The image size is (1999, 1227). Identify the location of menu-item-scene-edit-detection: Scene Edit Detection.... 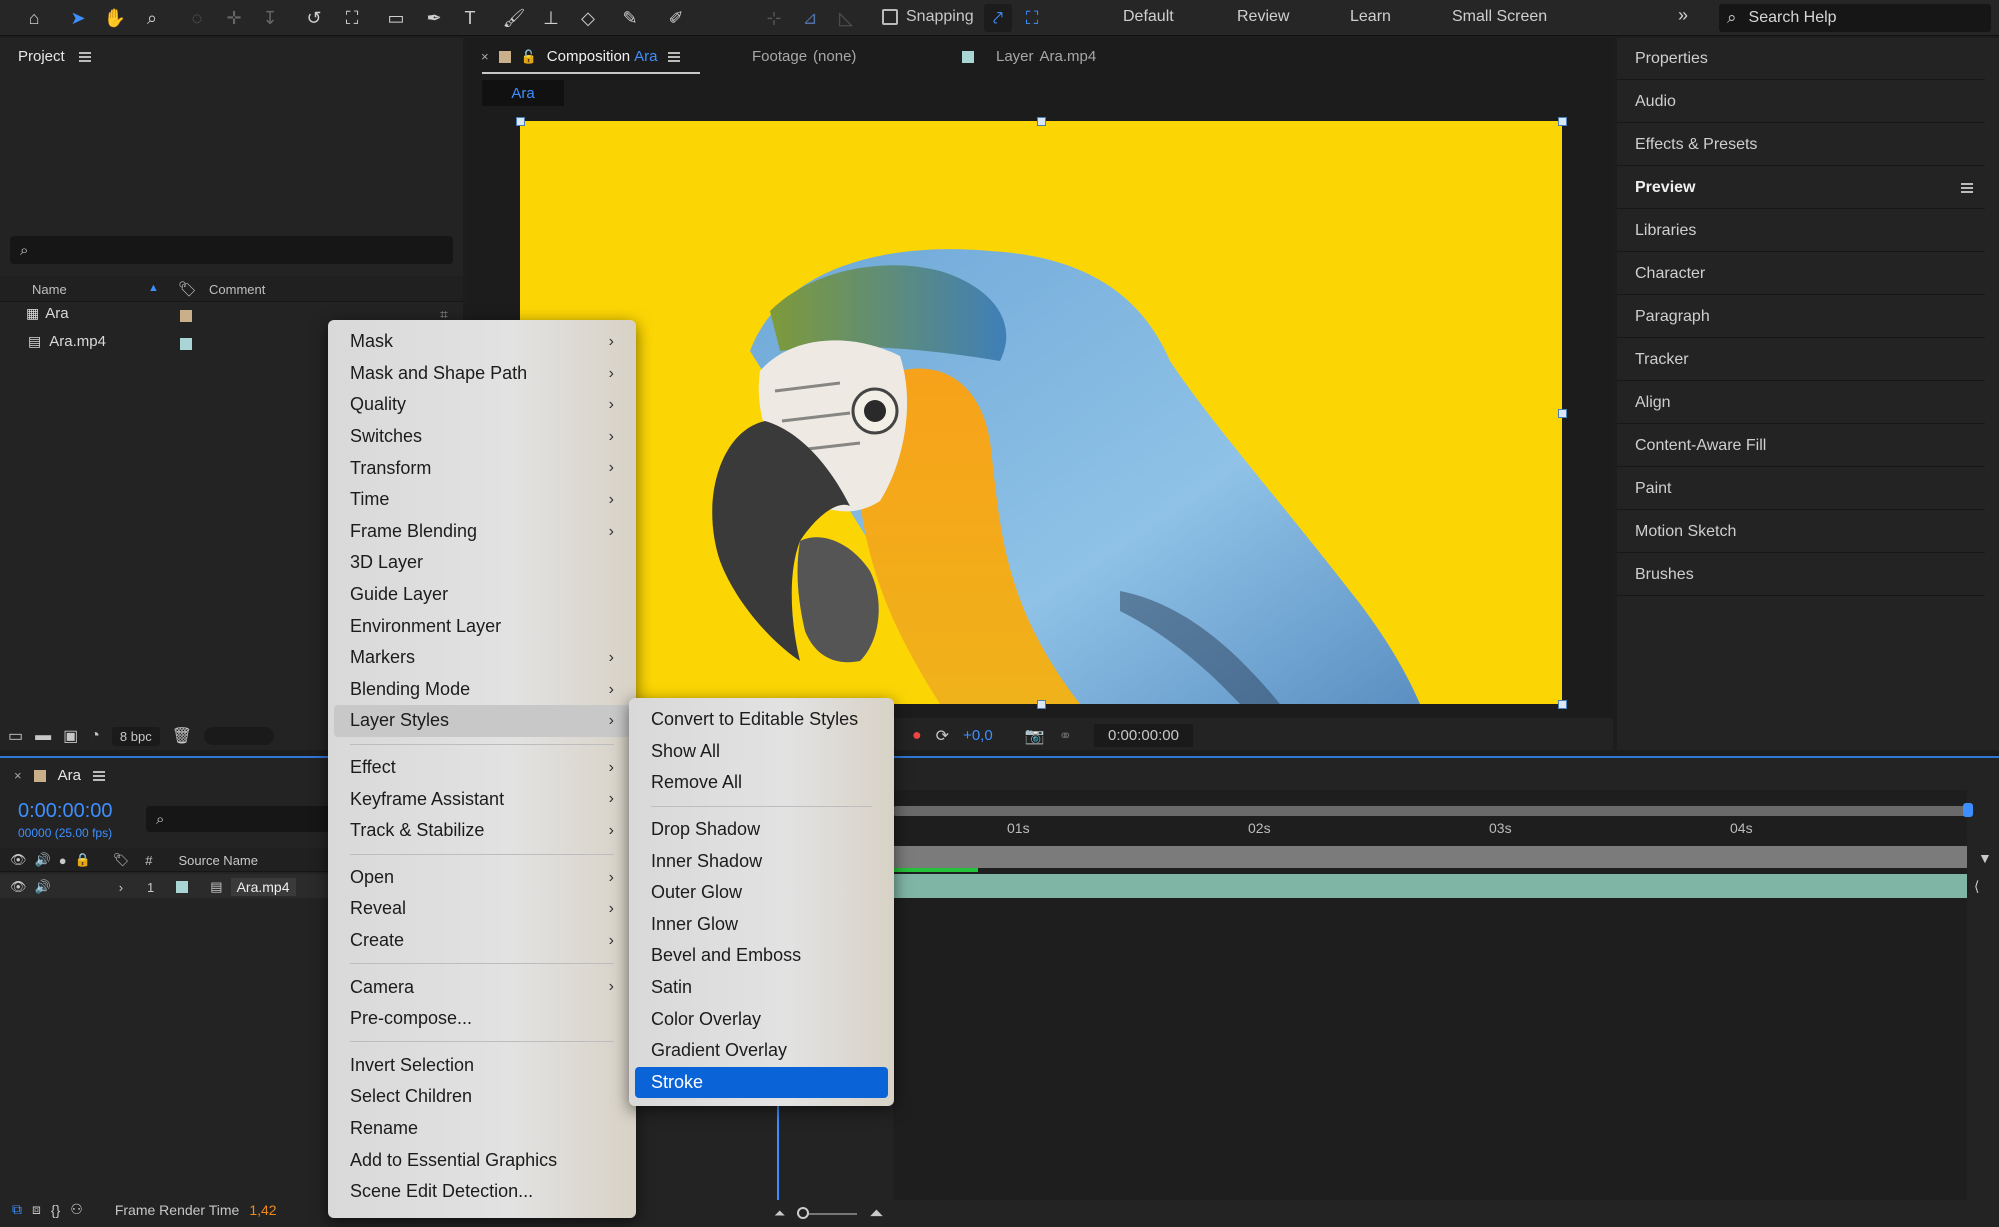
(482, 1192).